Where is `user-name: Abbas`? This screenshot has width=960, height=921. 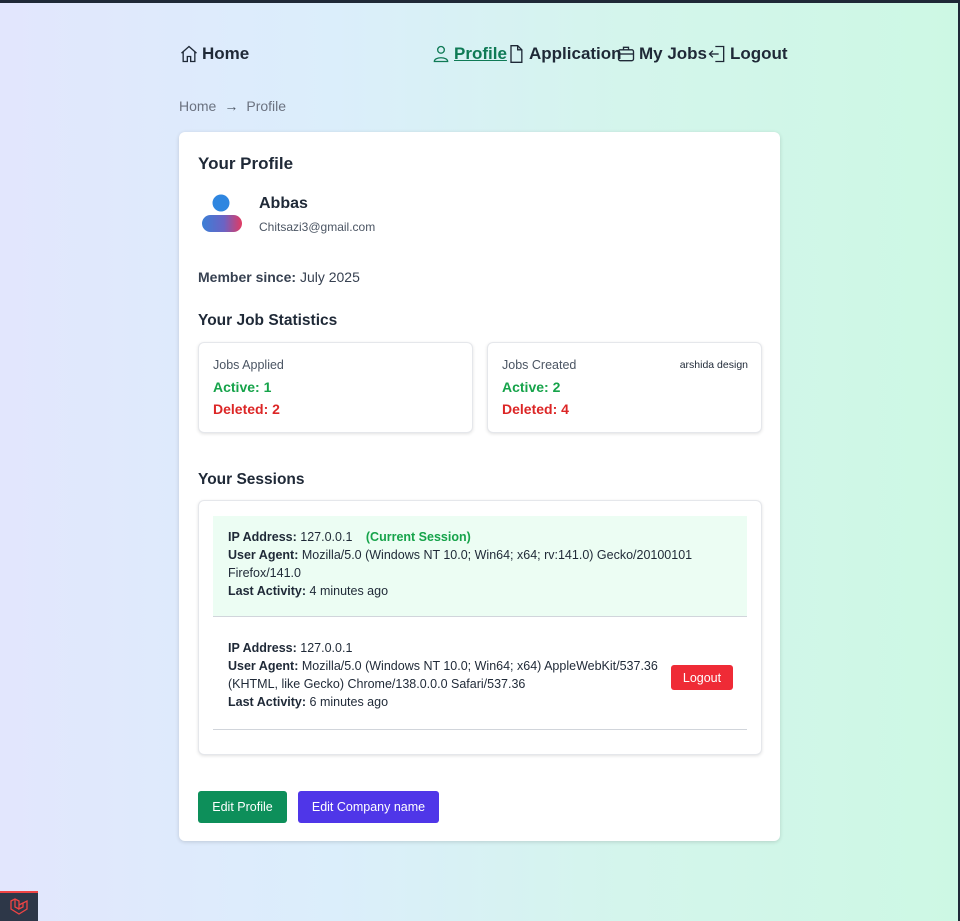 user-name: Abbas is located at coordinates (283, 203).